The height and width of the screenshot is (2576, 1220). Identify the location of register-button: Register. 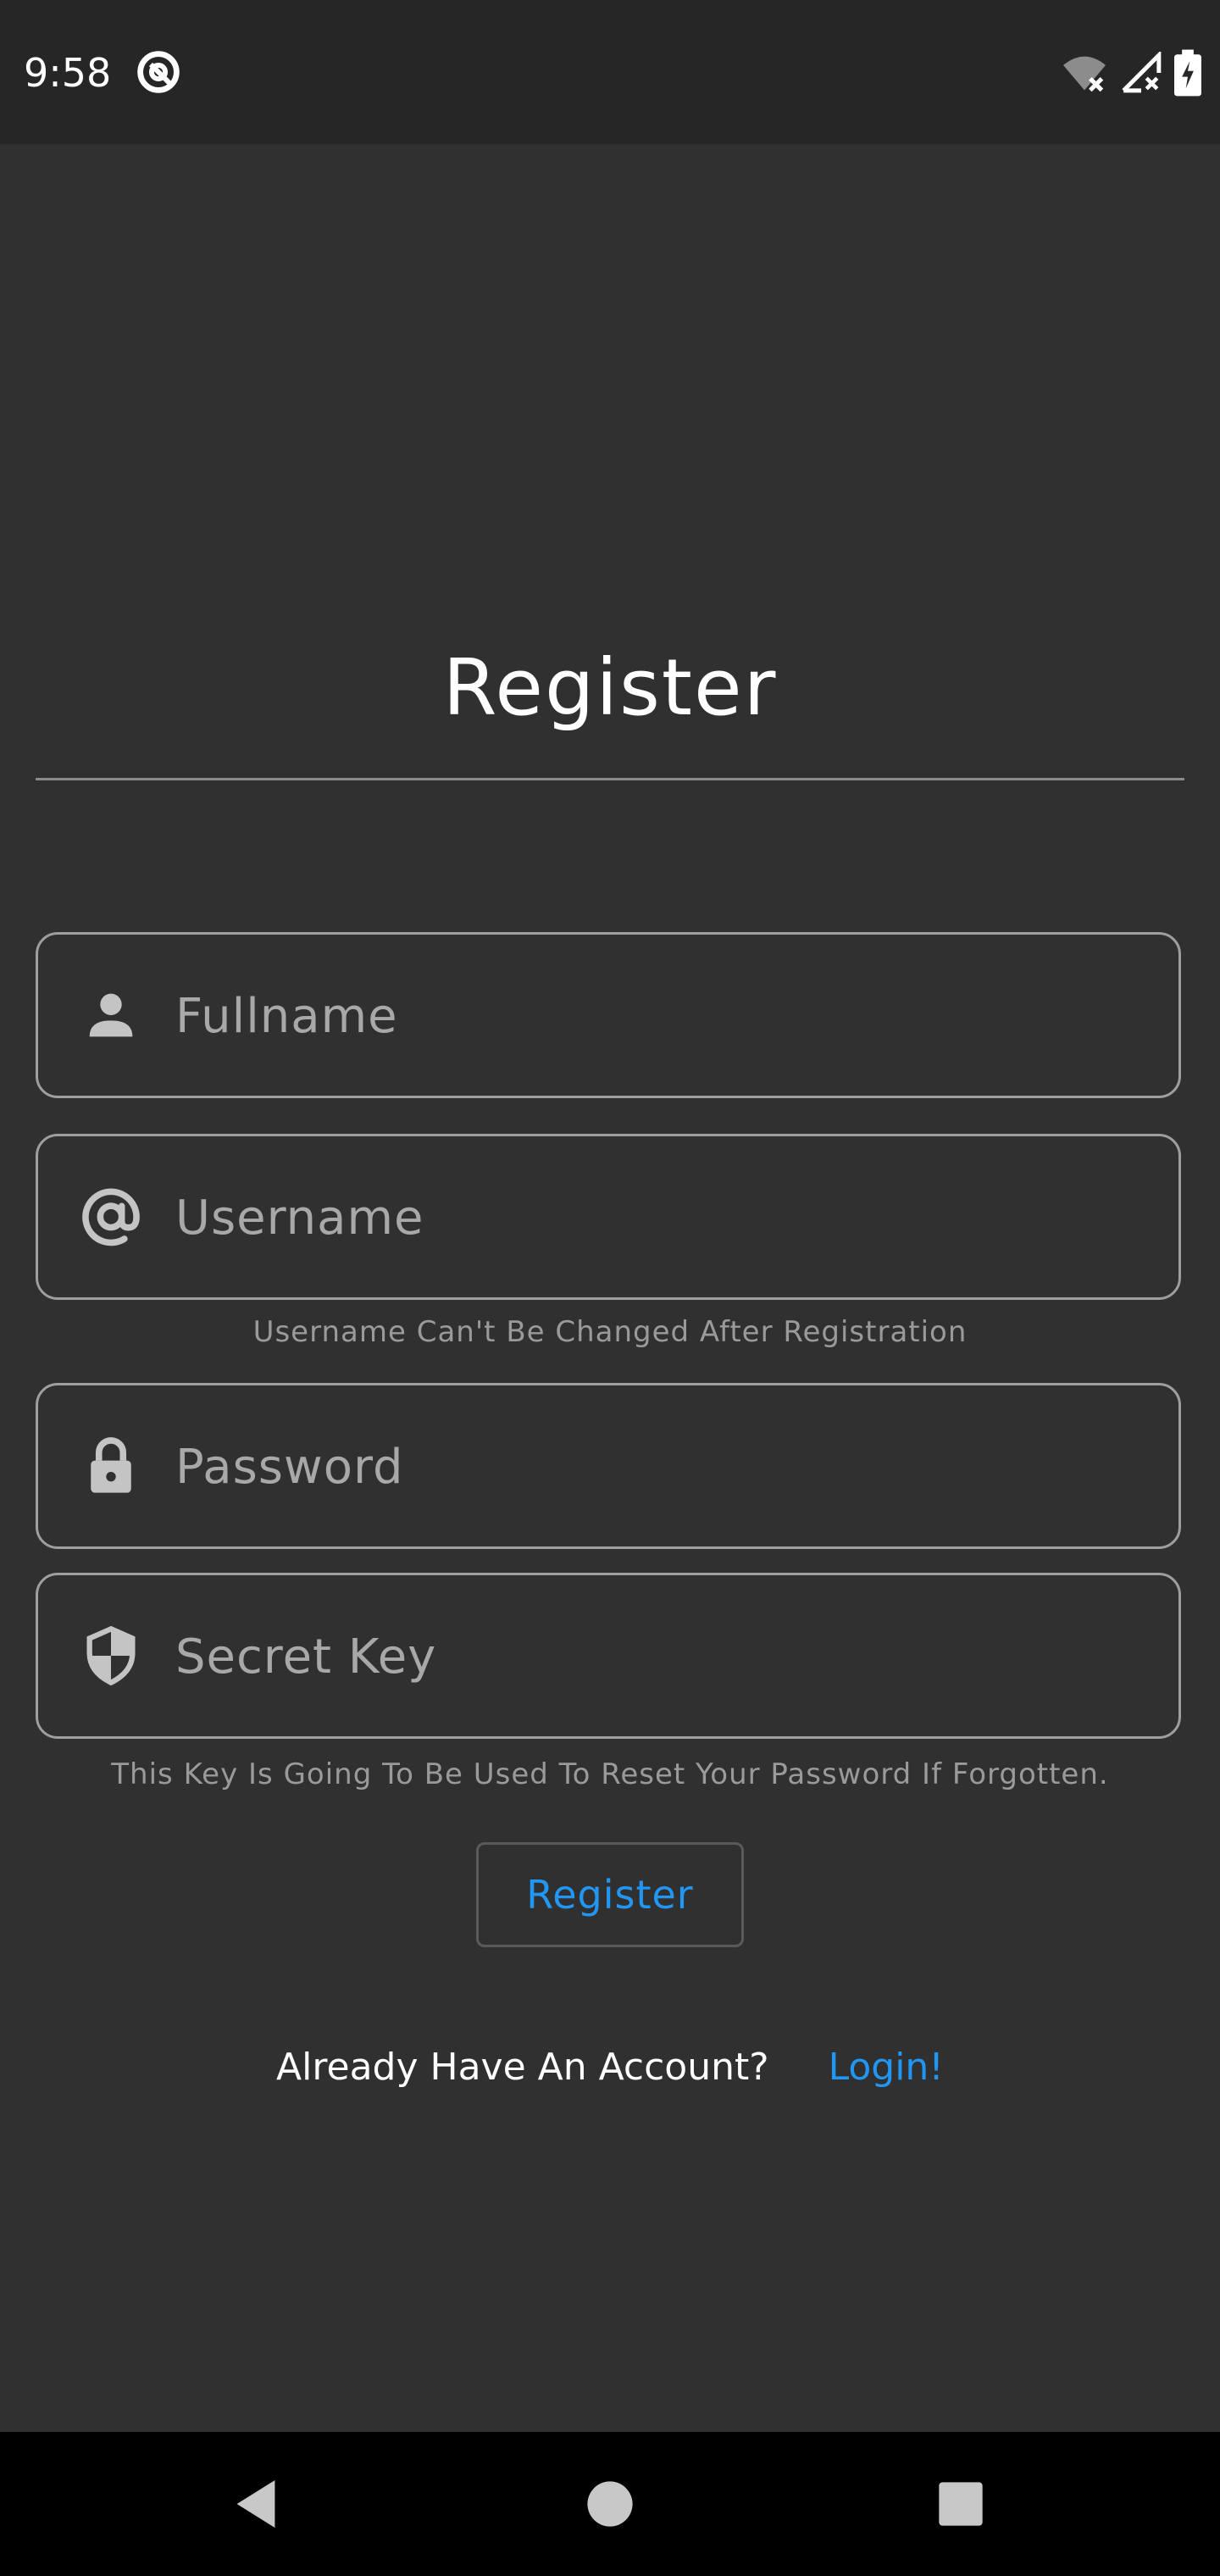
(610, 1894).